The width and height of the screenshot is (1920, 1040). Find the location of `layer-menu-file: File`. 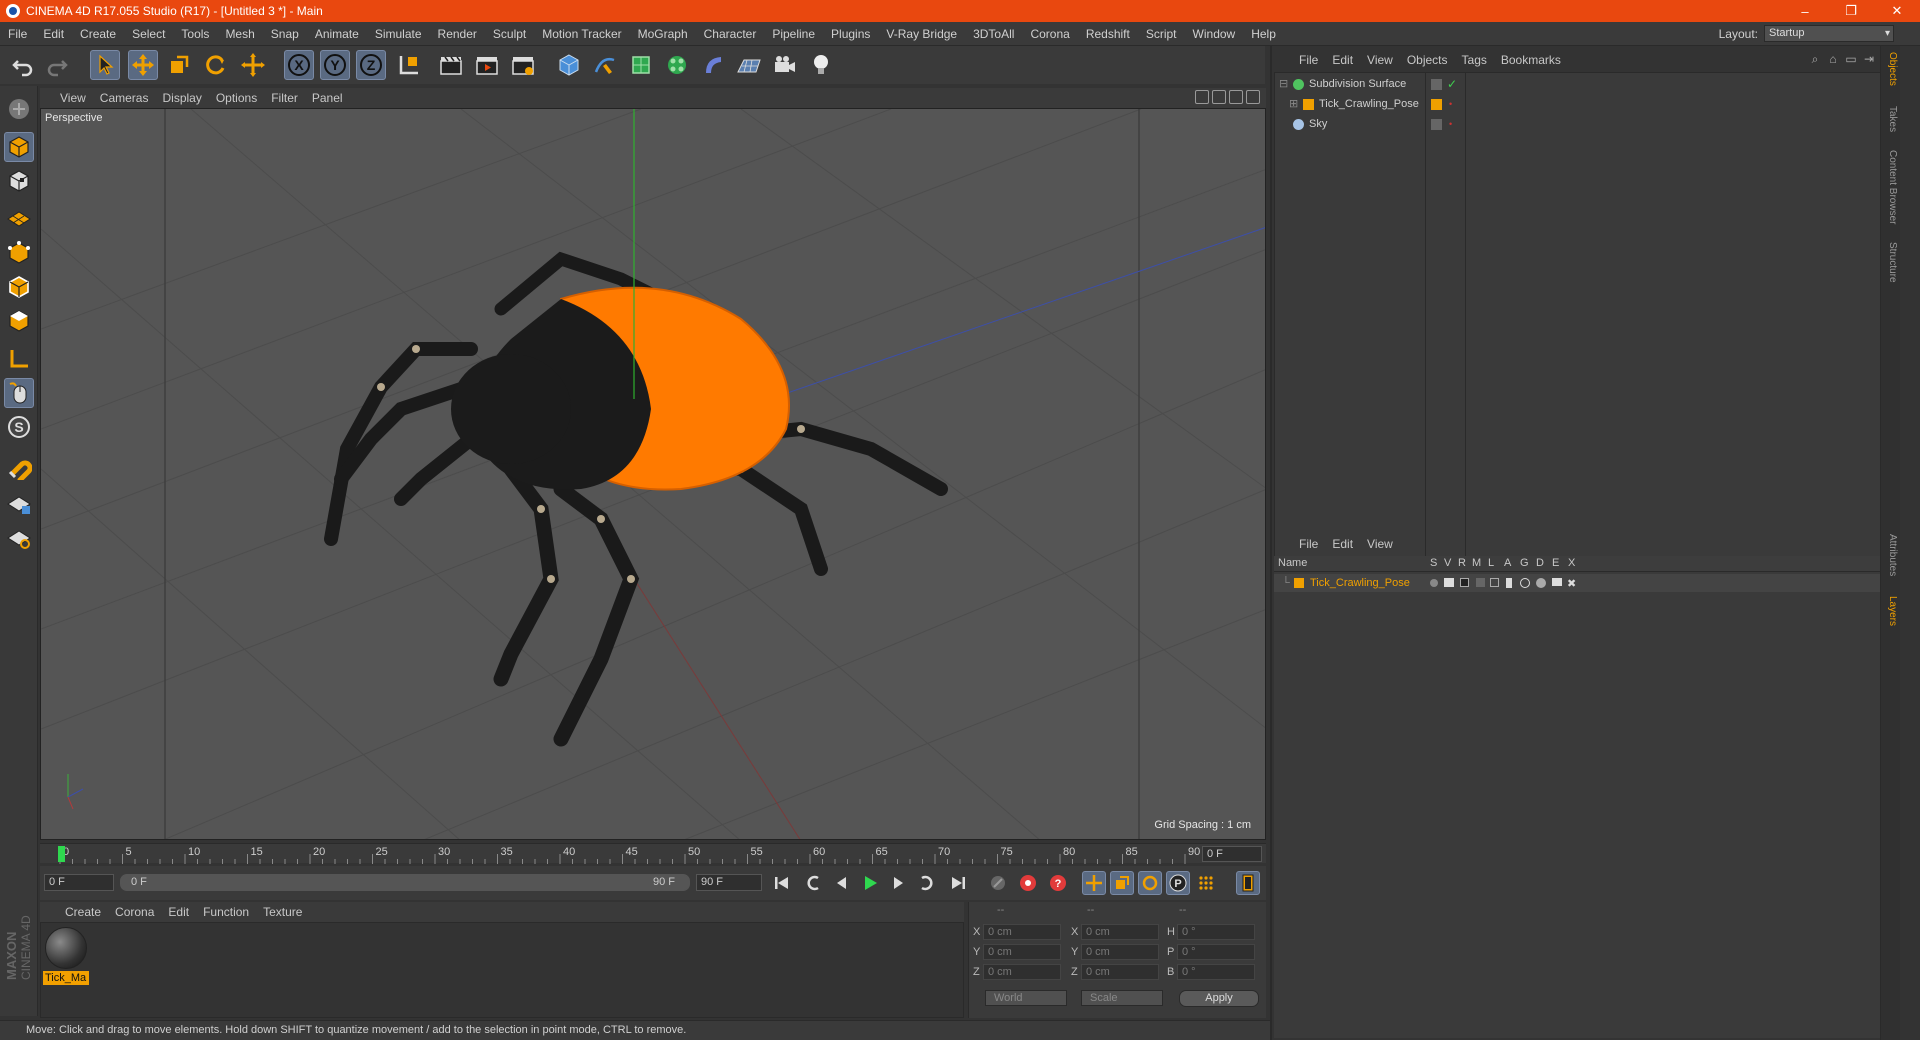

layer-menu-file: File is located at coordinates (1308, 544).